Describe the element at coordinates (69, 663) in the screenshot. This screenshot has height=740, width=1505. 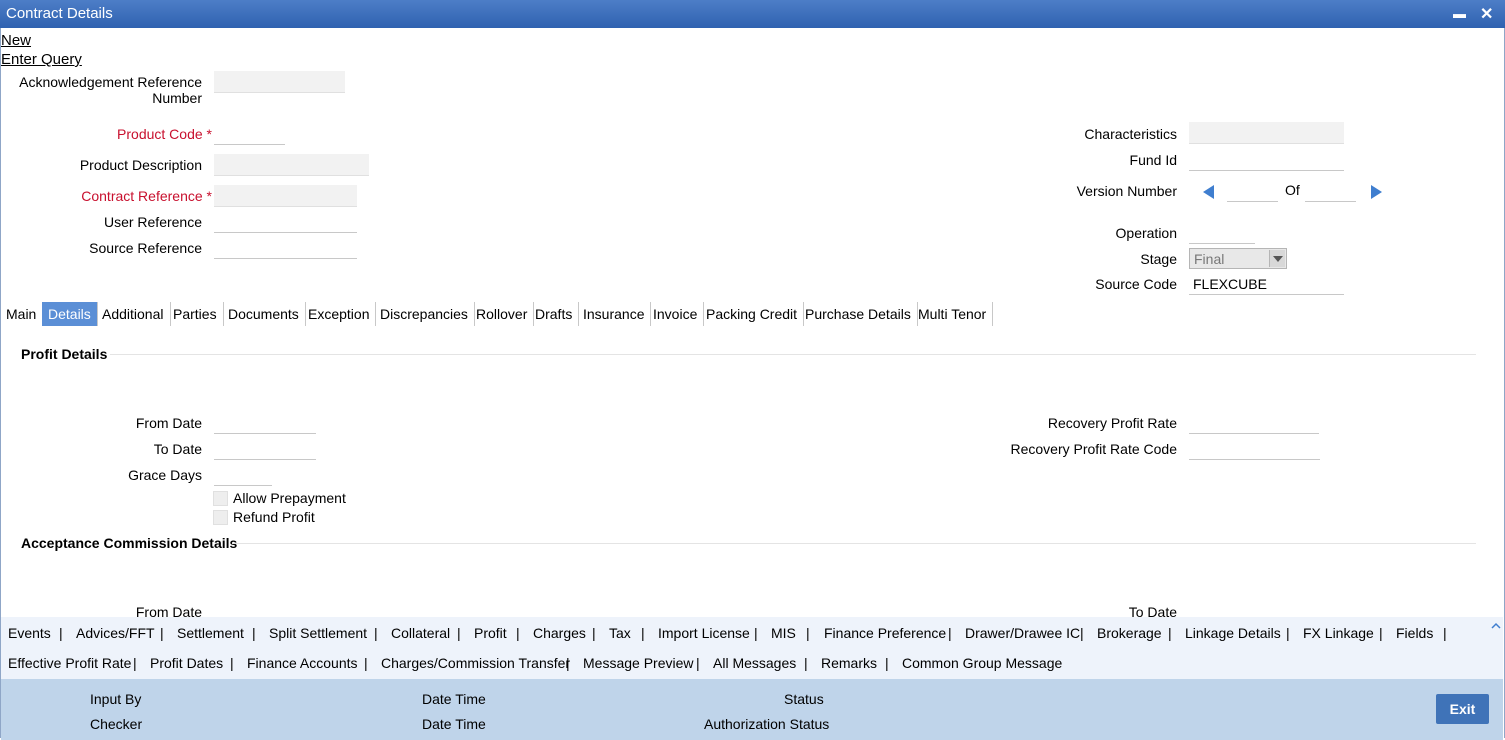
I see `link-effective-profit-rate: Effective Profit Rate` at that location.